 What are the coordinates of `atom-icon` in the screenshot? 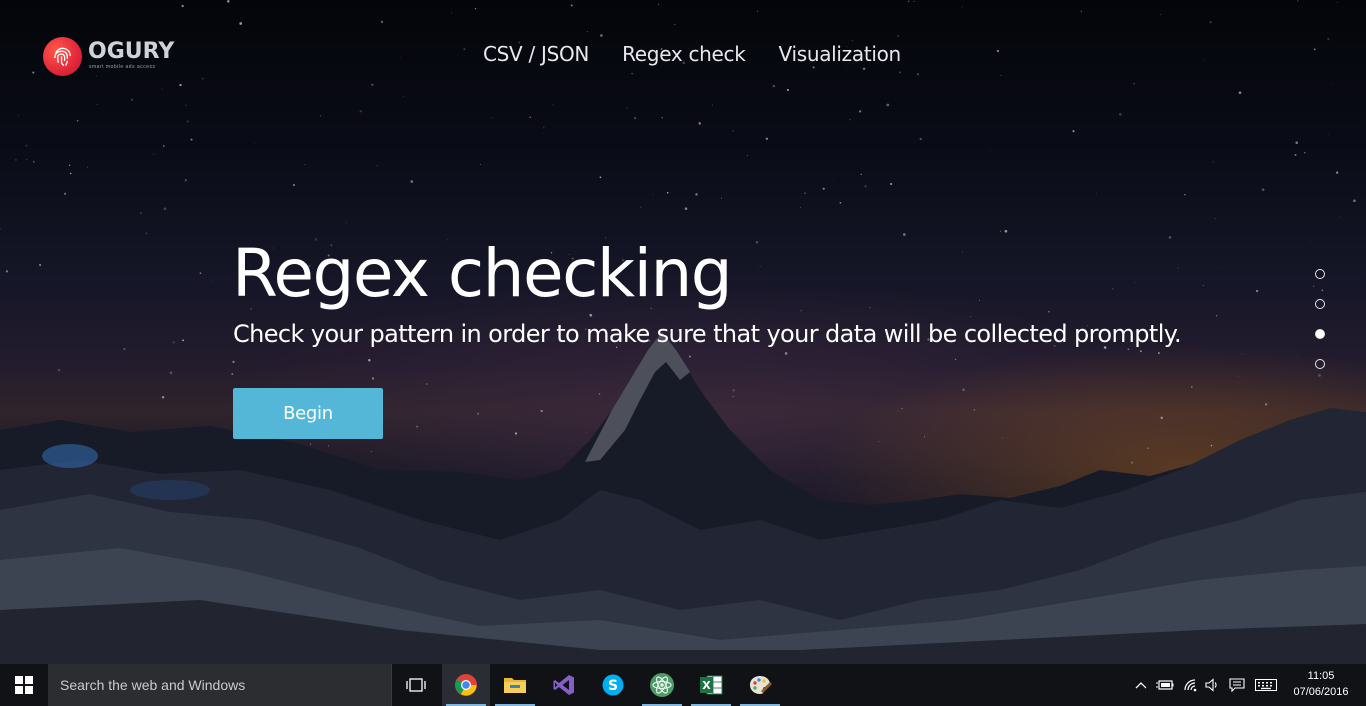 It's located at (662, 685).